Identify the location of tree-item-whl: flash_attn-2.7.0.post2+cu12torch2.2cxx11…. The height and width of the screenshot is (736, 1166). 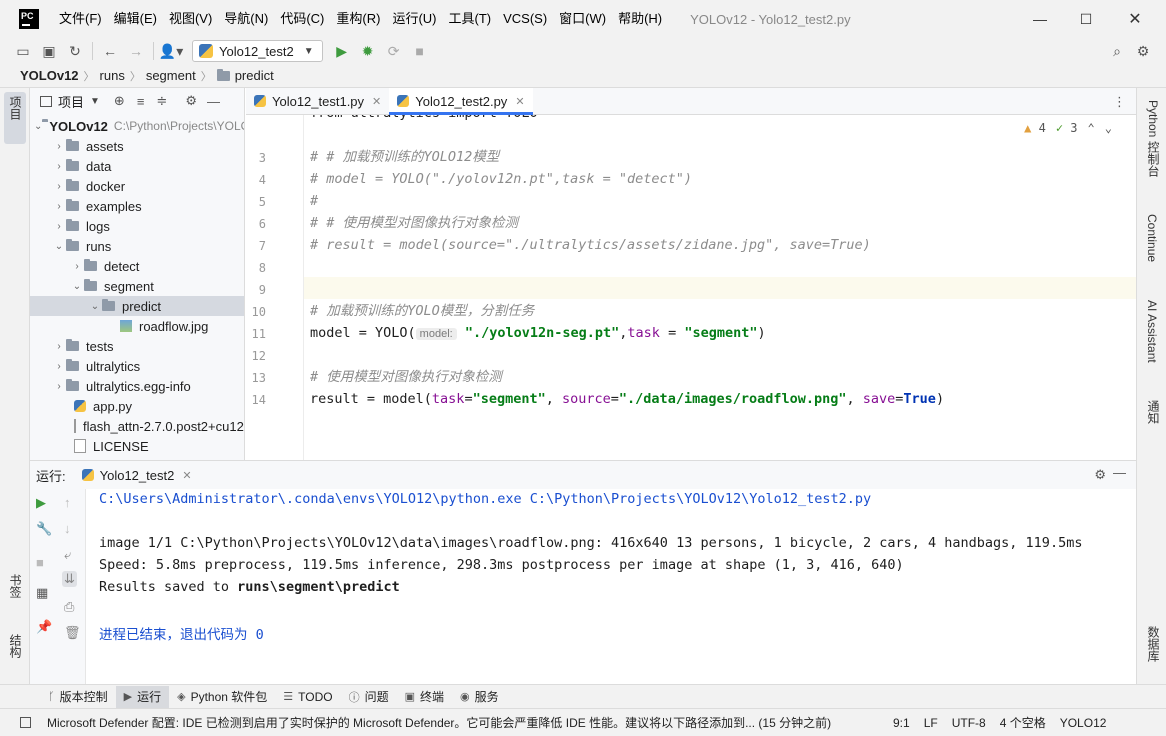
(137, 426).